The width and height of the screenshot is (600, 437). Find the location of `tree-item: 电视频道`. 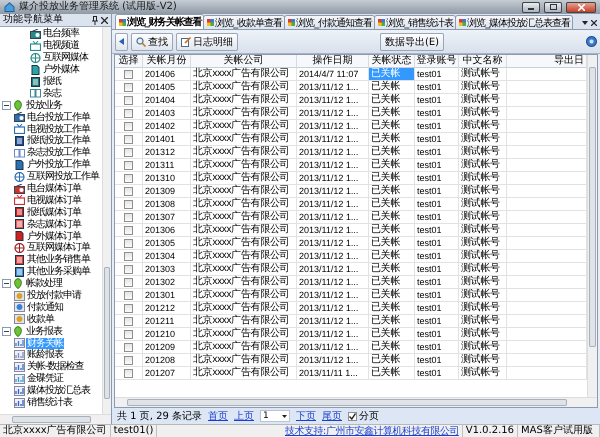

tree-item: 电视频道 is located at coordinates (61, 46).